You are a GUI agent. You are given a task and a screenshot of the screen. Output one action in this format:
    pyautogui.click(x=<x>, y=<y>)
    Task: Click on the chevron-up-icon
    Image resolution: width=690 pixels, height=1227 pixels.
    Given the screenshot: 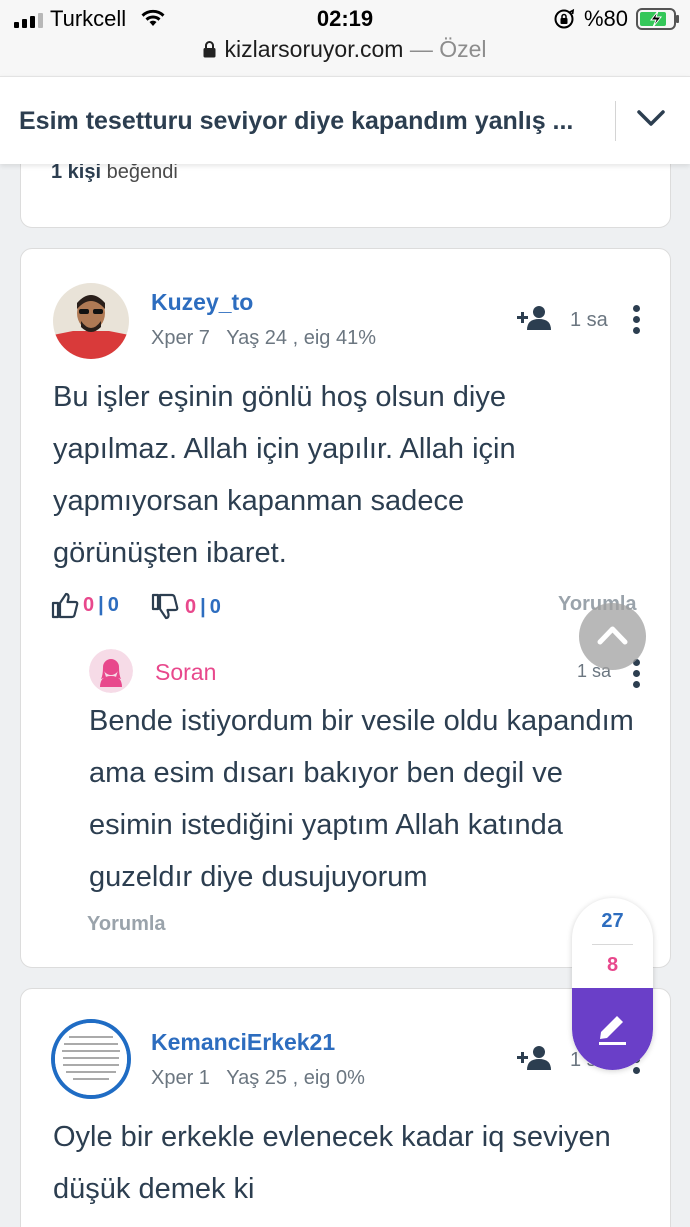 What is the action you would take?
    pyautogui.click(x=612, y=635)
    